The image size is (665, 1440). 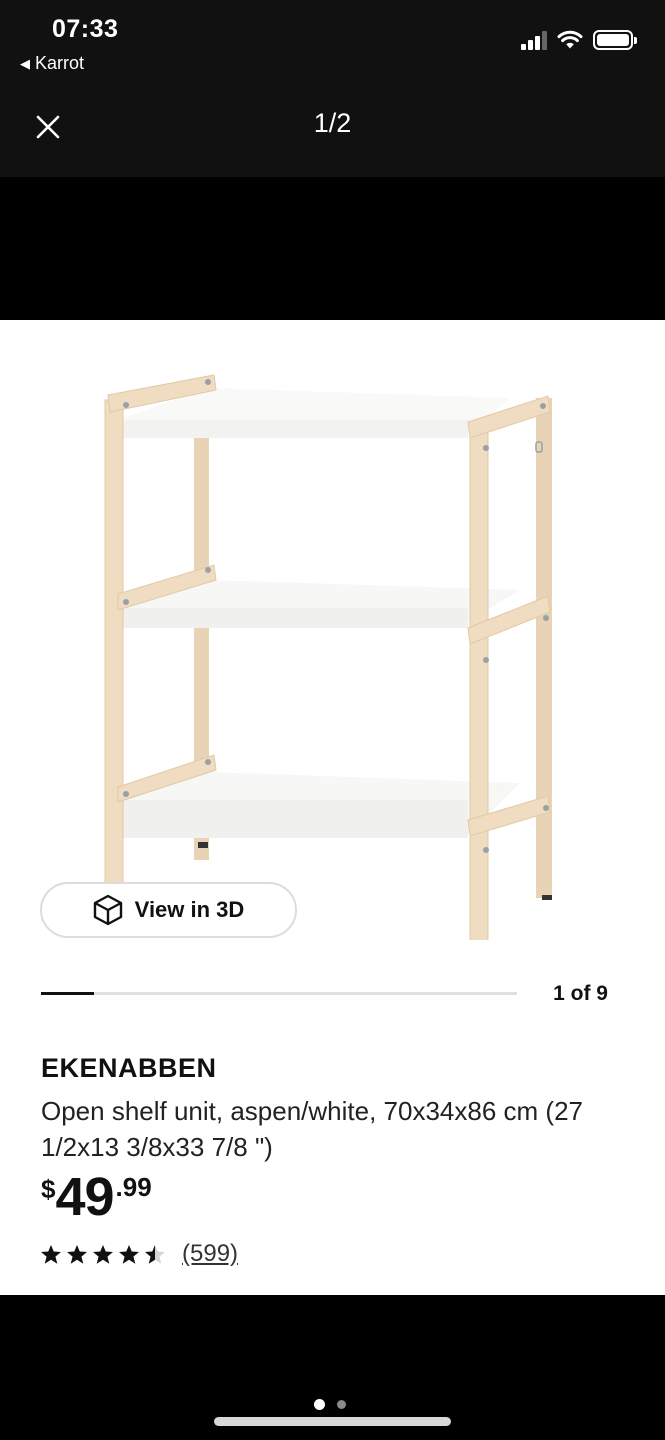 What do you see at coordinates (210, 1254) in the screenshot?
I see `review-count-link: (599)` at bounding box center [210, 1254].